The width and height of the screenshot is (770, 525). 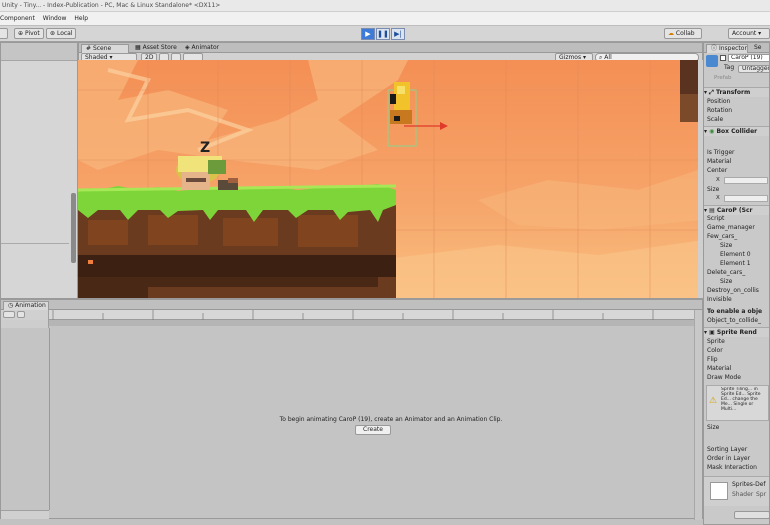 I want to click on object-name-field: CaroP (19), so click(x=748, y=58).